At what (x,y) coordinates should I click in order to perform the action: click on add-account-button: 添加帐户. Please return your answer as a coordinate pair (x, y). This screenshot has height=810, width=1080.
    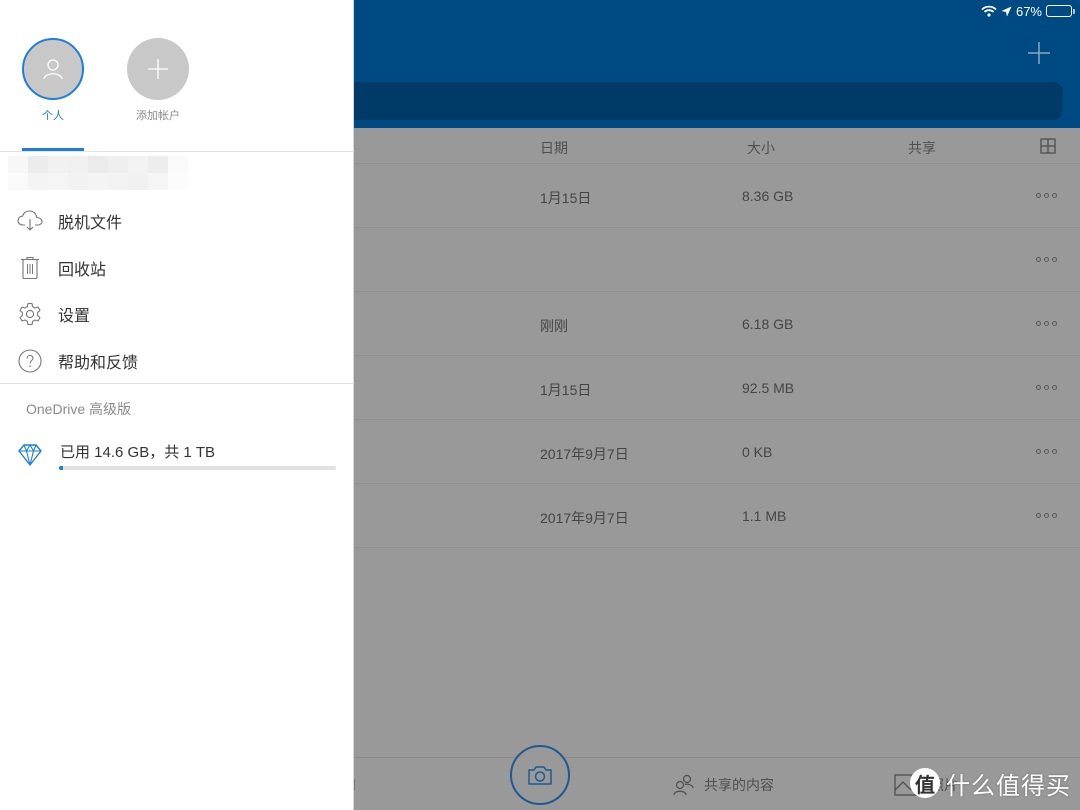
    Looking at the image, I should click on (158, 80).